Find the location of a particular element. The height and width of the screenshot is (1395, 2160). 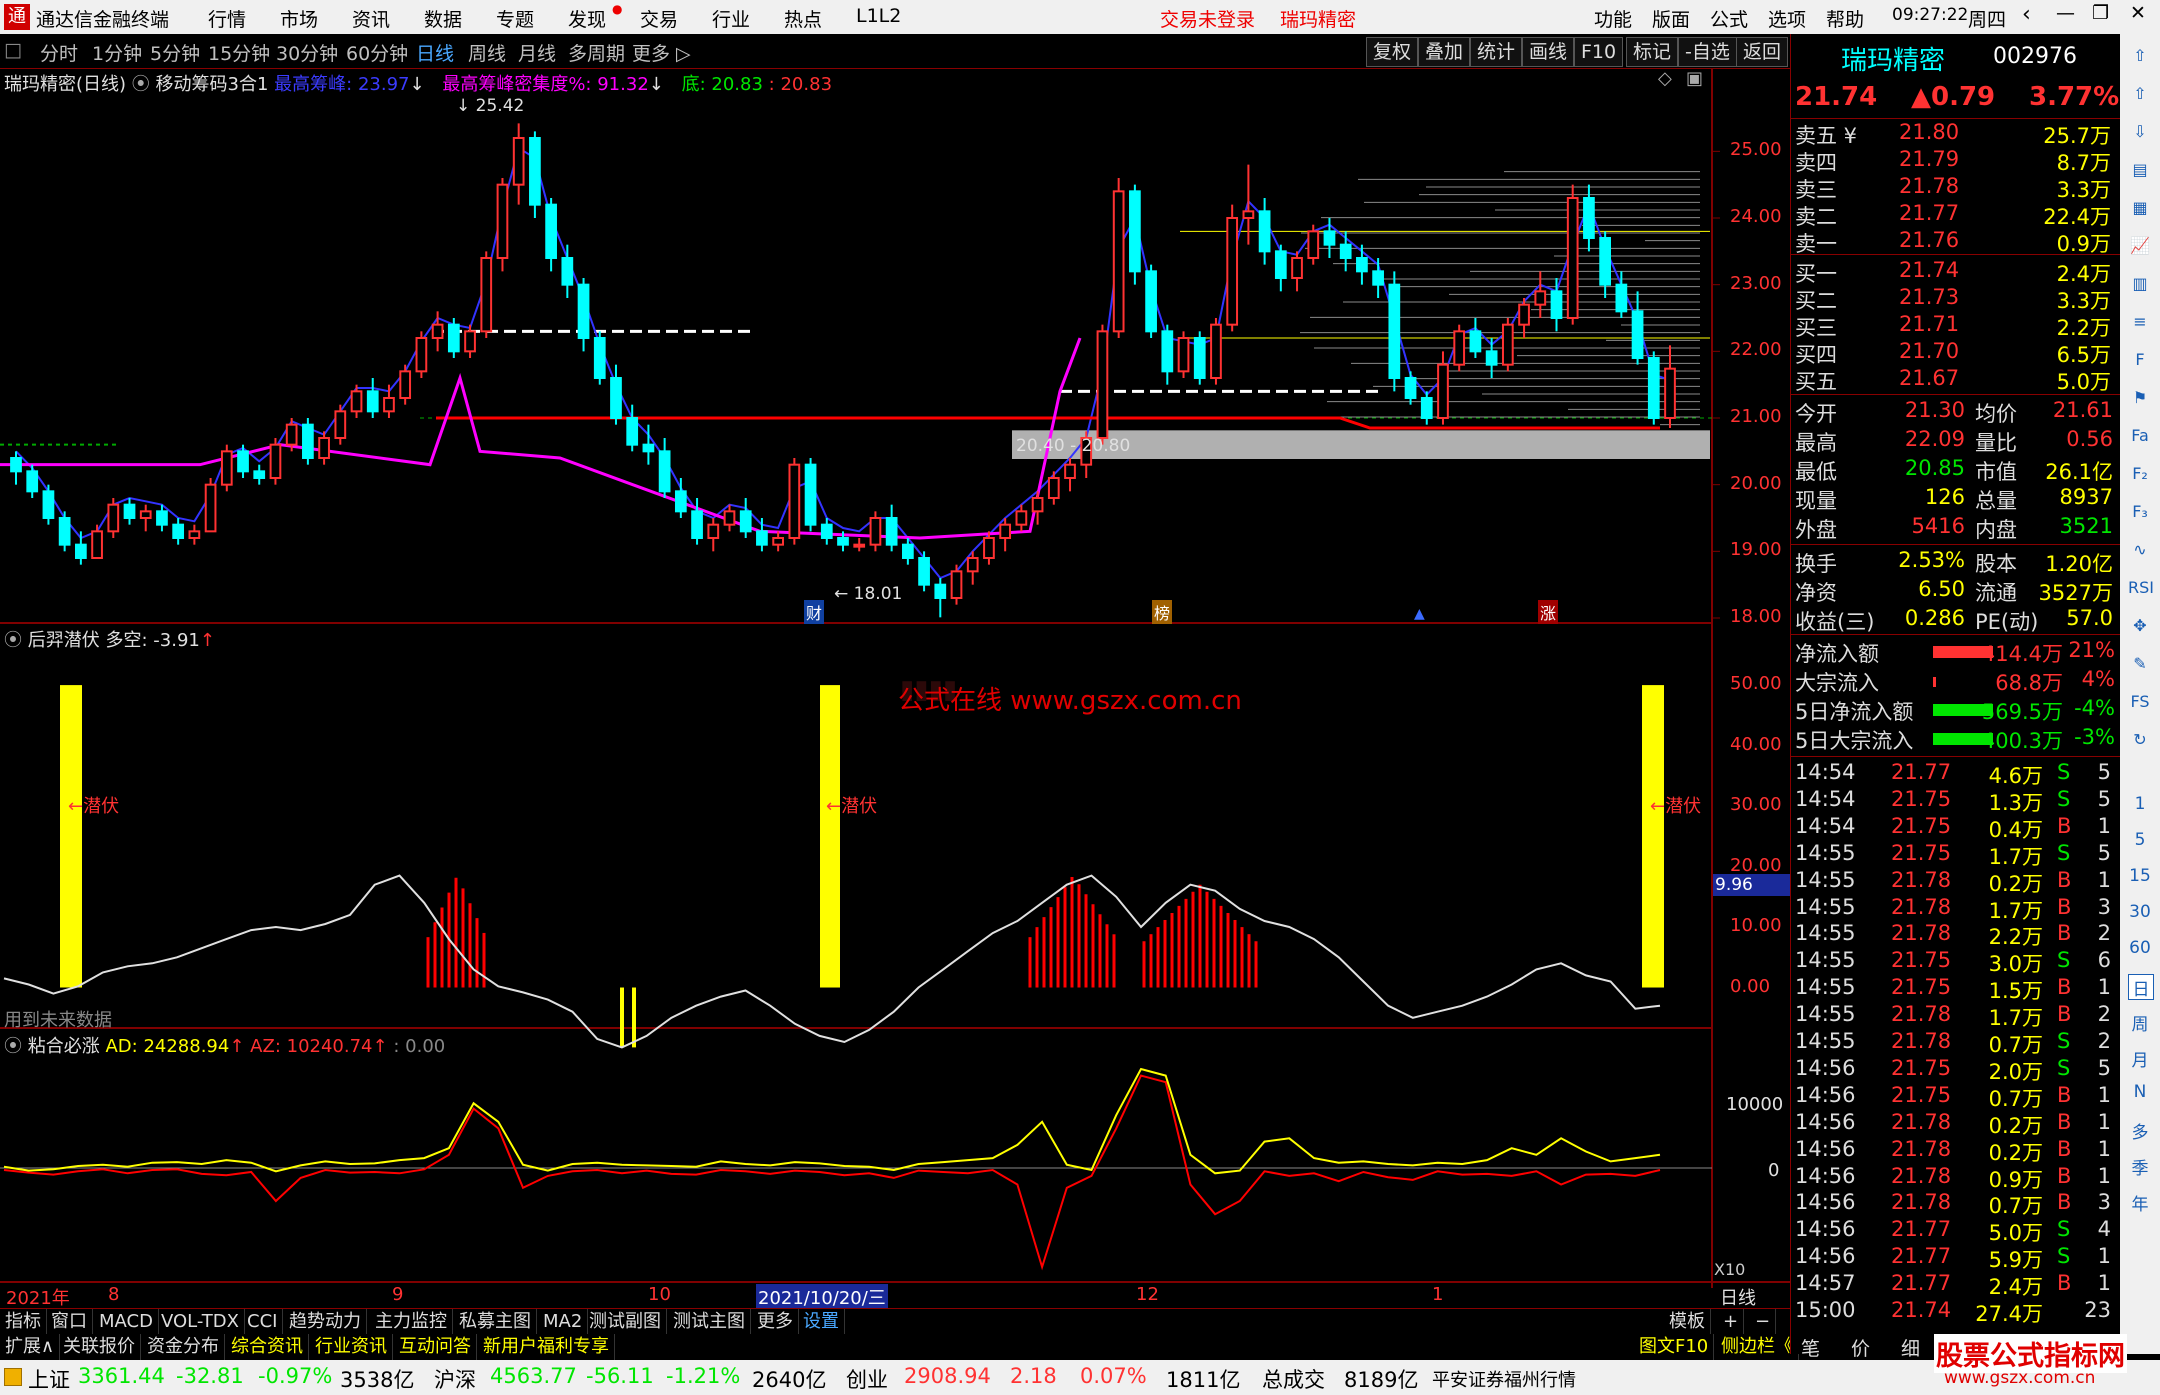

panel-toggle-icon: ▣ is located at coordinates (1694, 78).